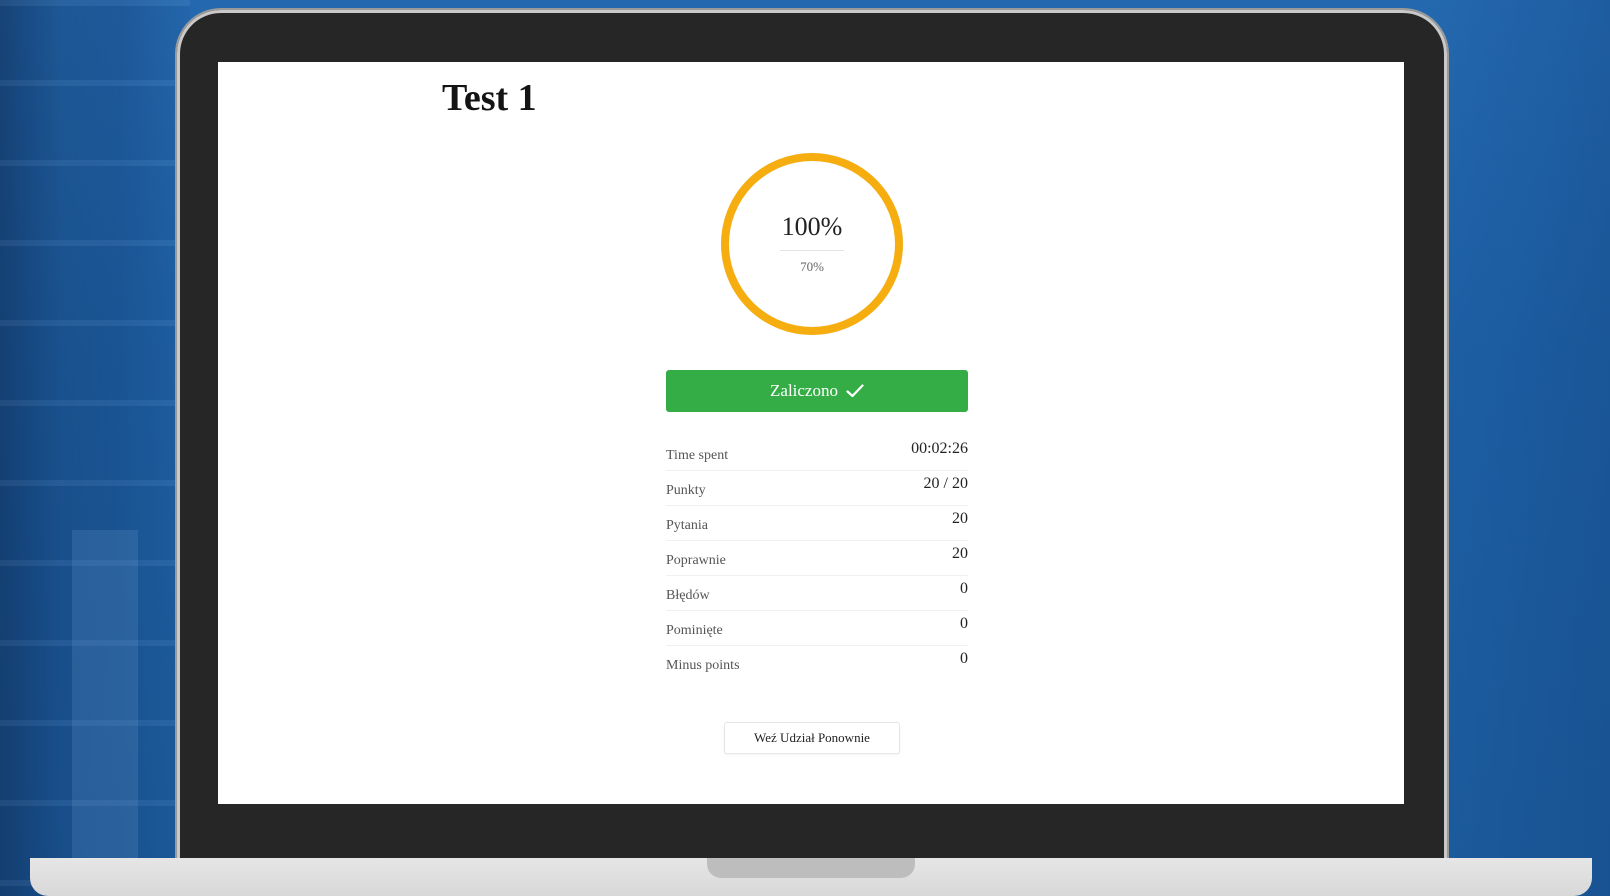  I want to click on stat-label: Minus points, so click(703, 665).